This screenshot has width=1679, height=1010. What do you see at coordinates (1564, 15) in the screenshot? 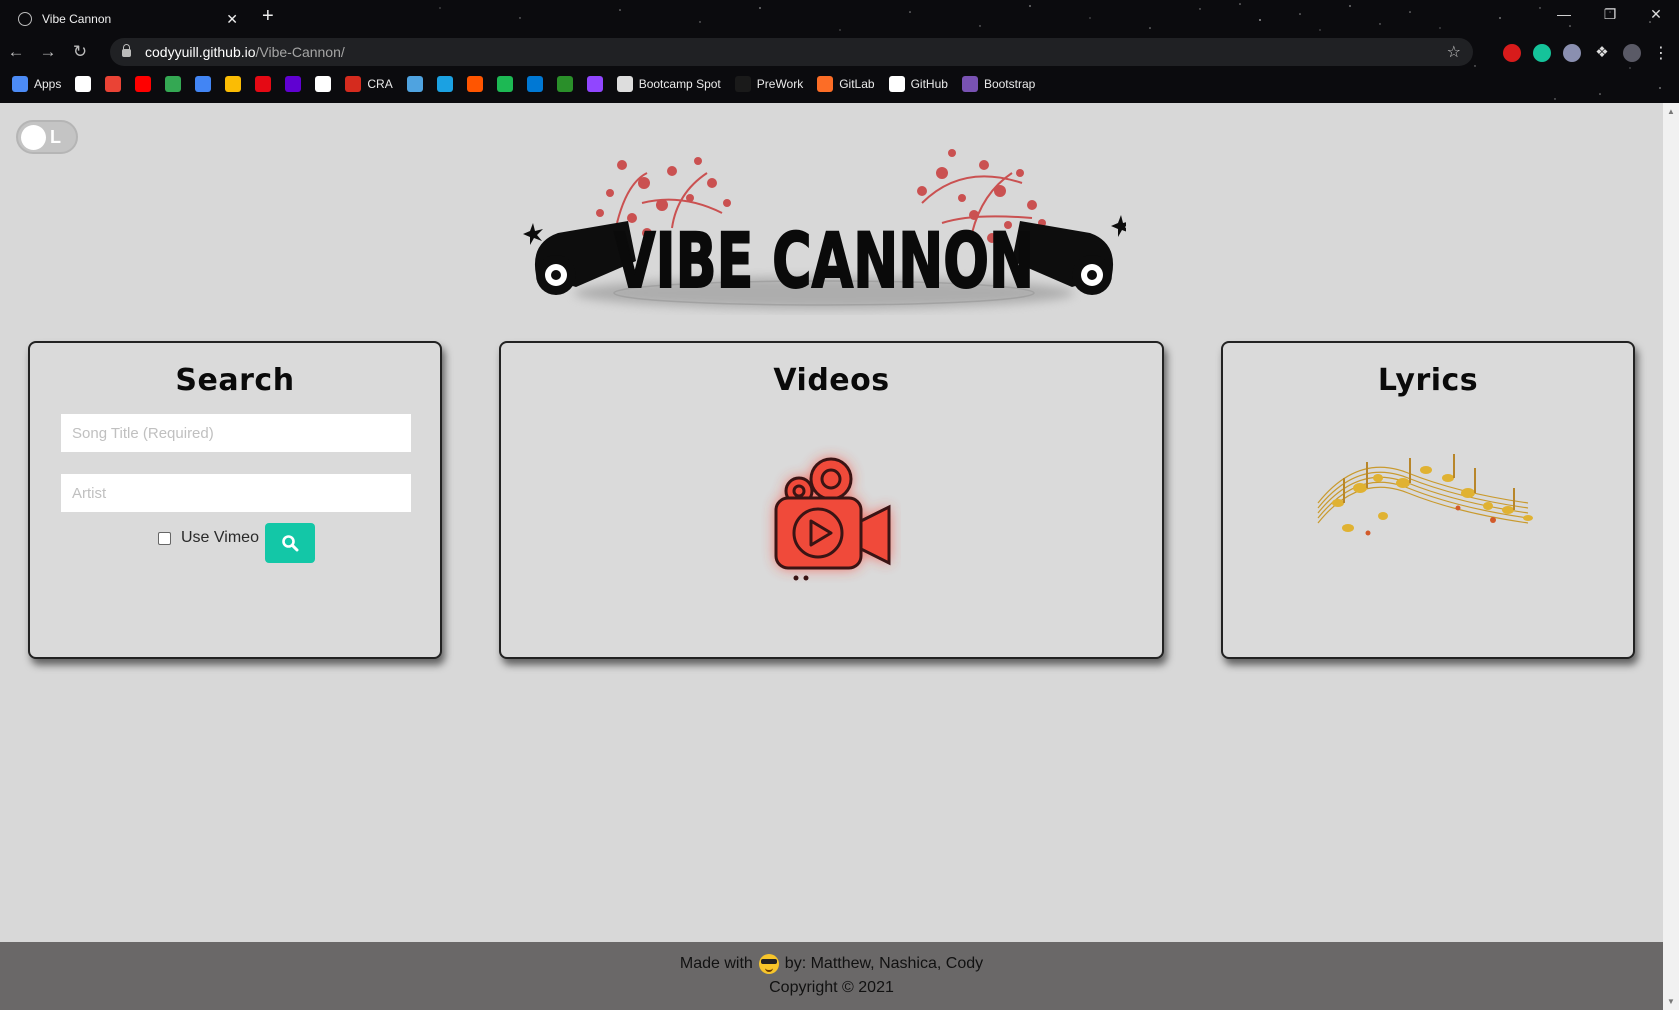
I see `minimize-icon: —` at bounding box center [1564, 15].